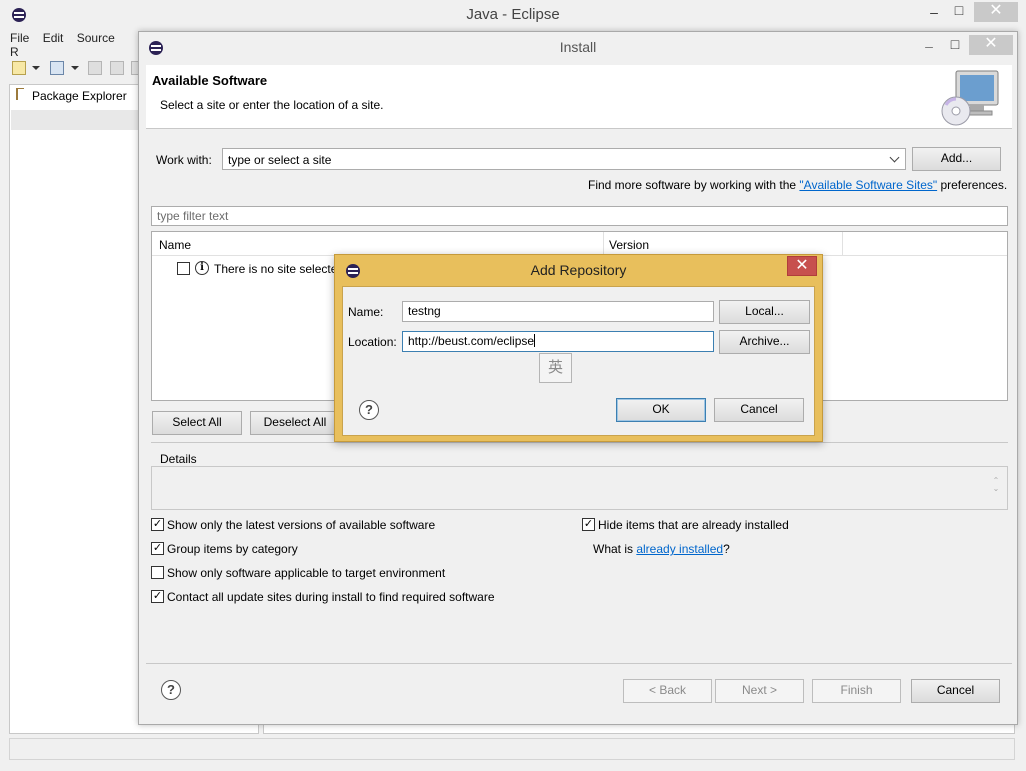 Image resolution: width=1026 pixels, height=771 pixels. What do you see at coordinates (19, 68) in the screenshot?
I see `new-icon` at bounding box center [19, 68].